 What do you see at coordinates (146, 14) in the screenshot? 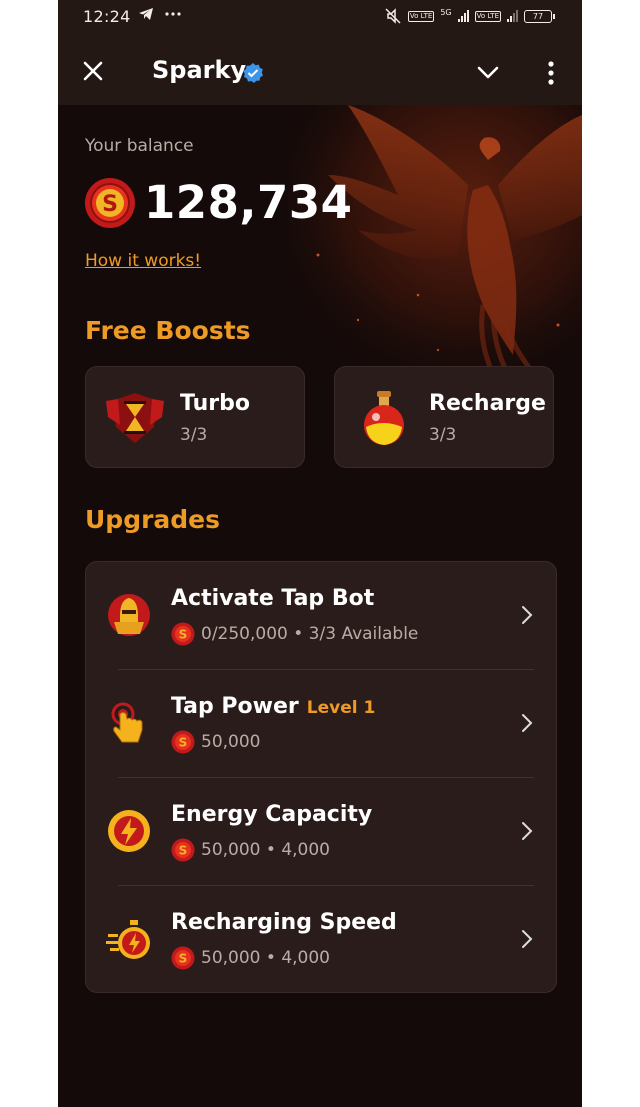
I see `telegram-icon` at bounding box center [146, 14].